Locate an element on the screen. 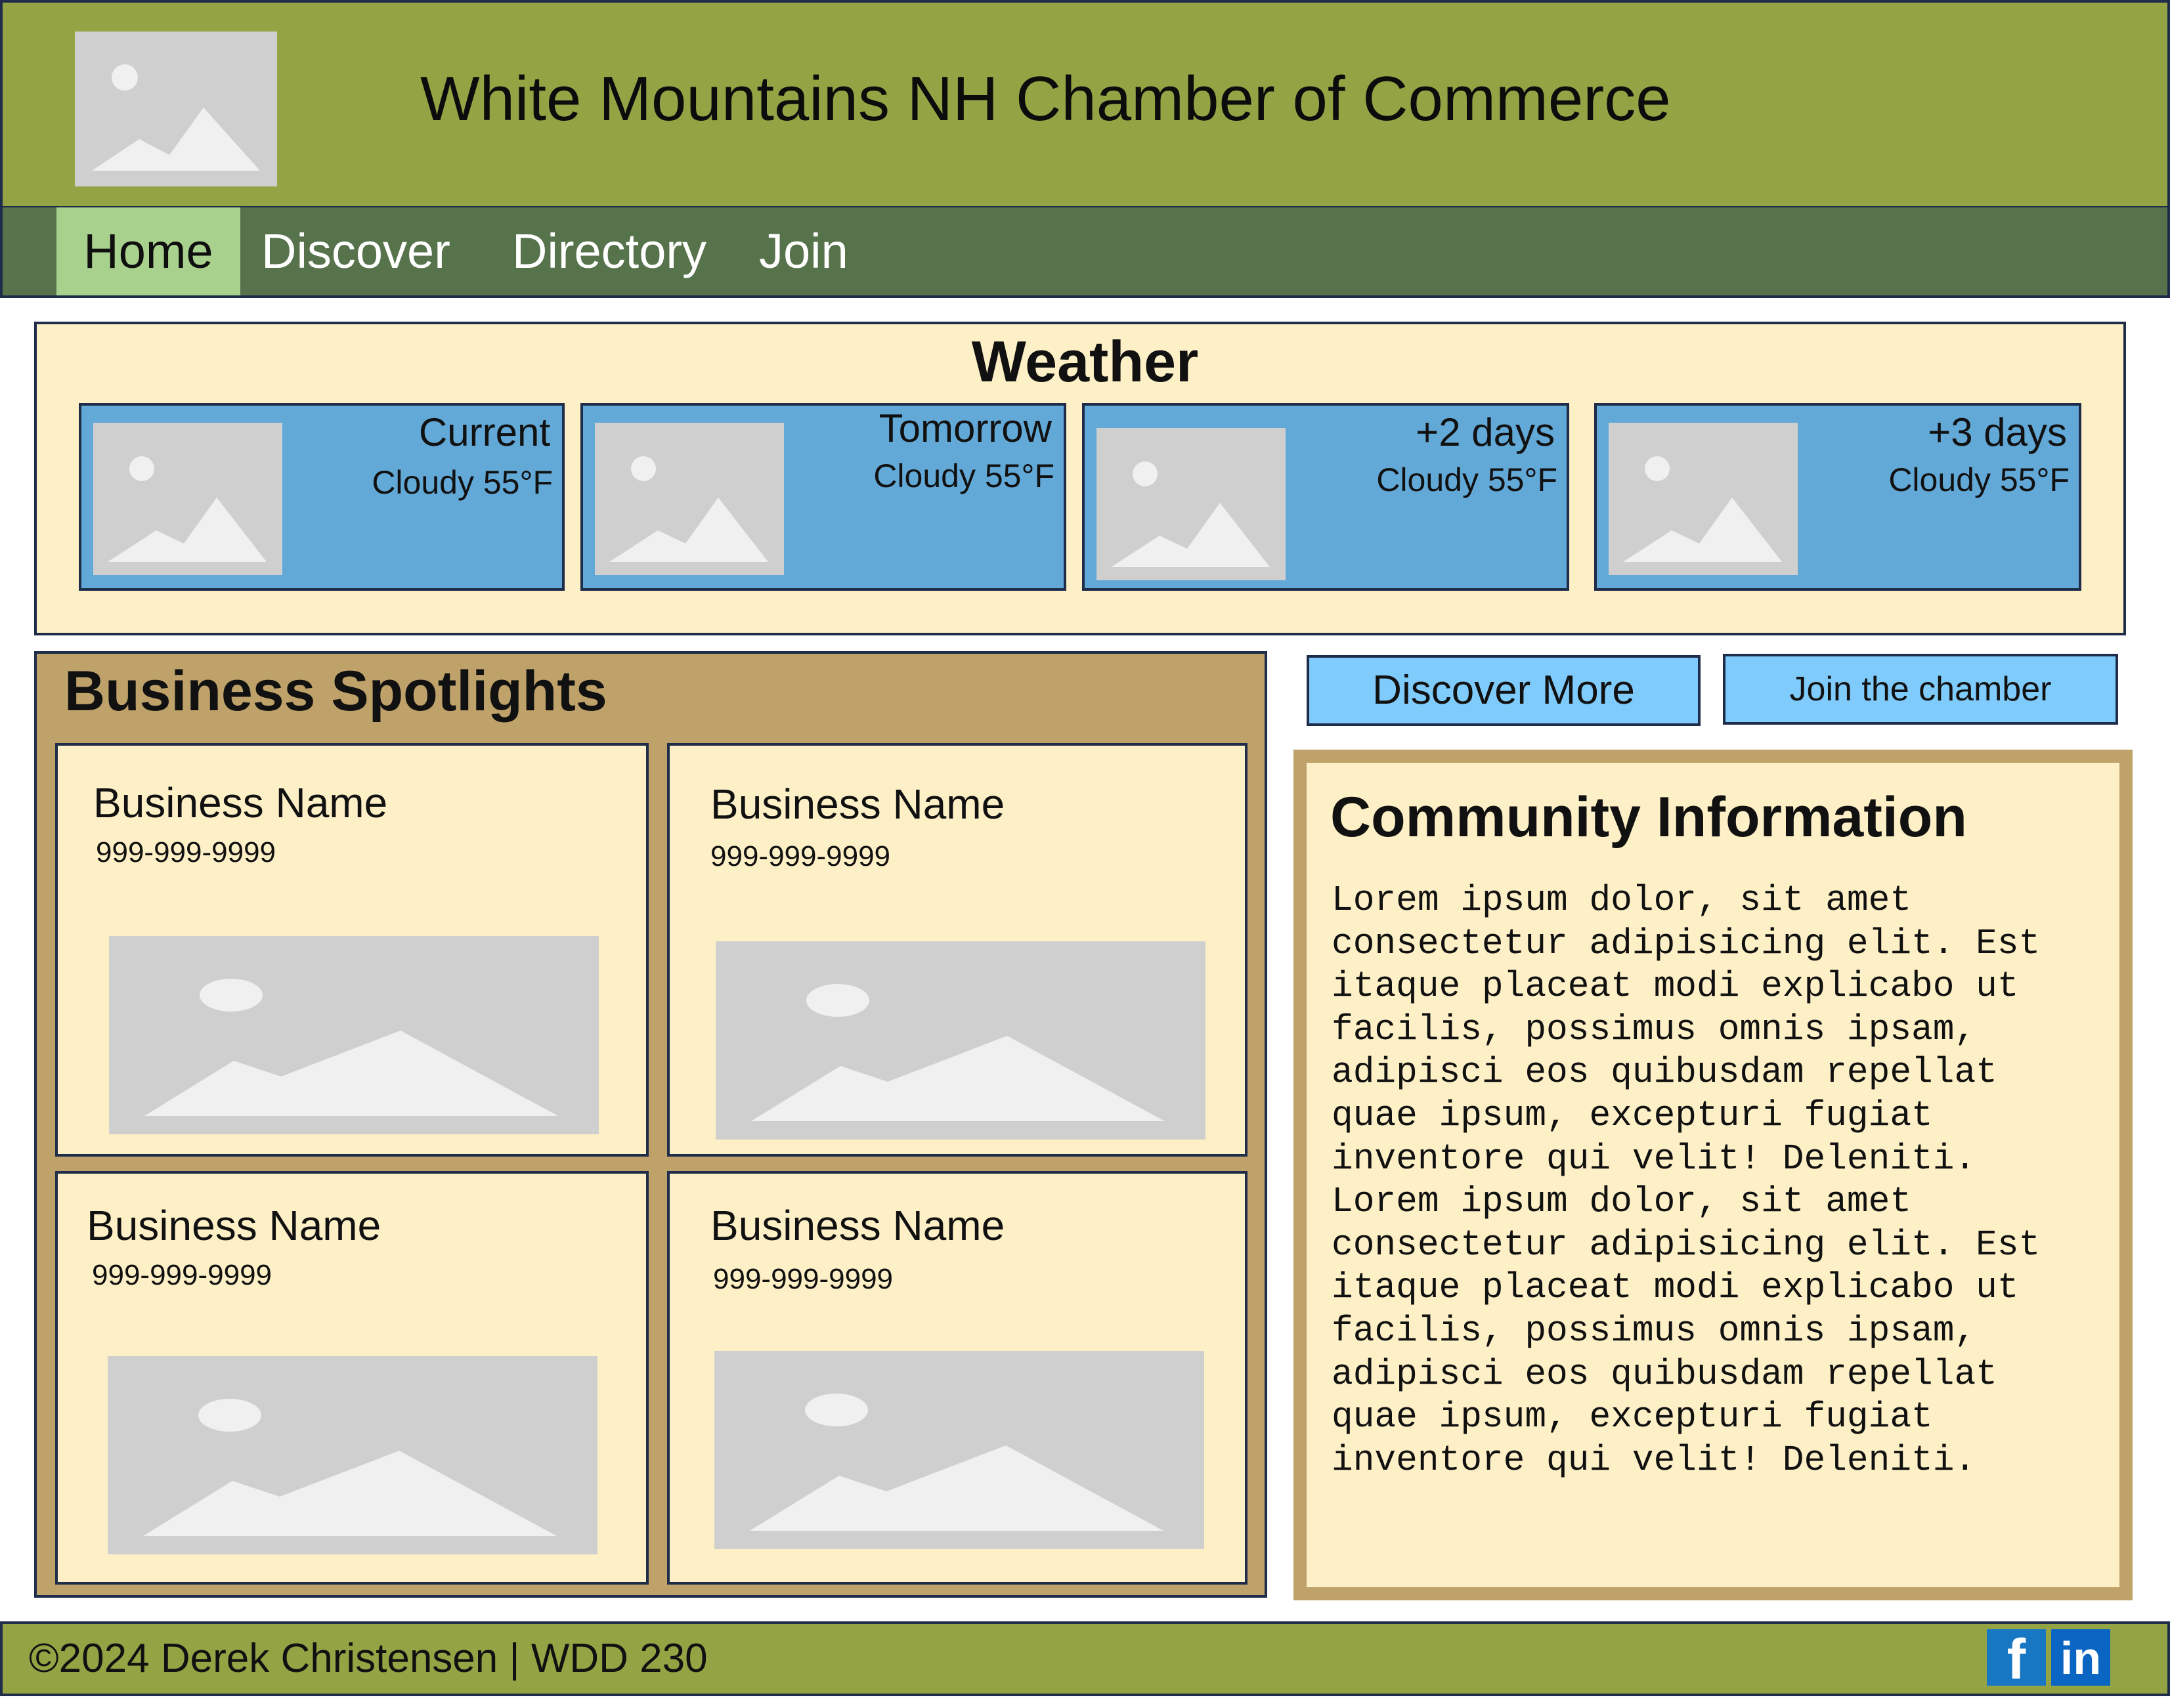  nav-item-directory: Directory is located at coordinates (609, 251).